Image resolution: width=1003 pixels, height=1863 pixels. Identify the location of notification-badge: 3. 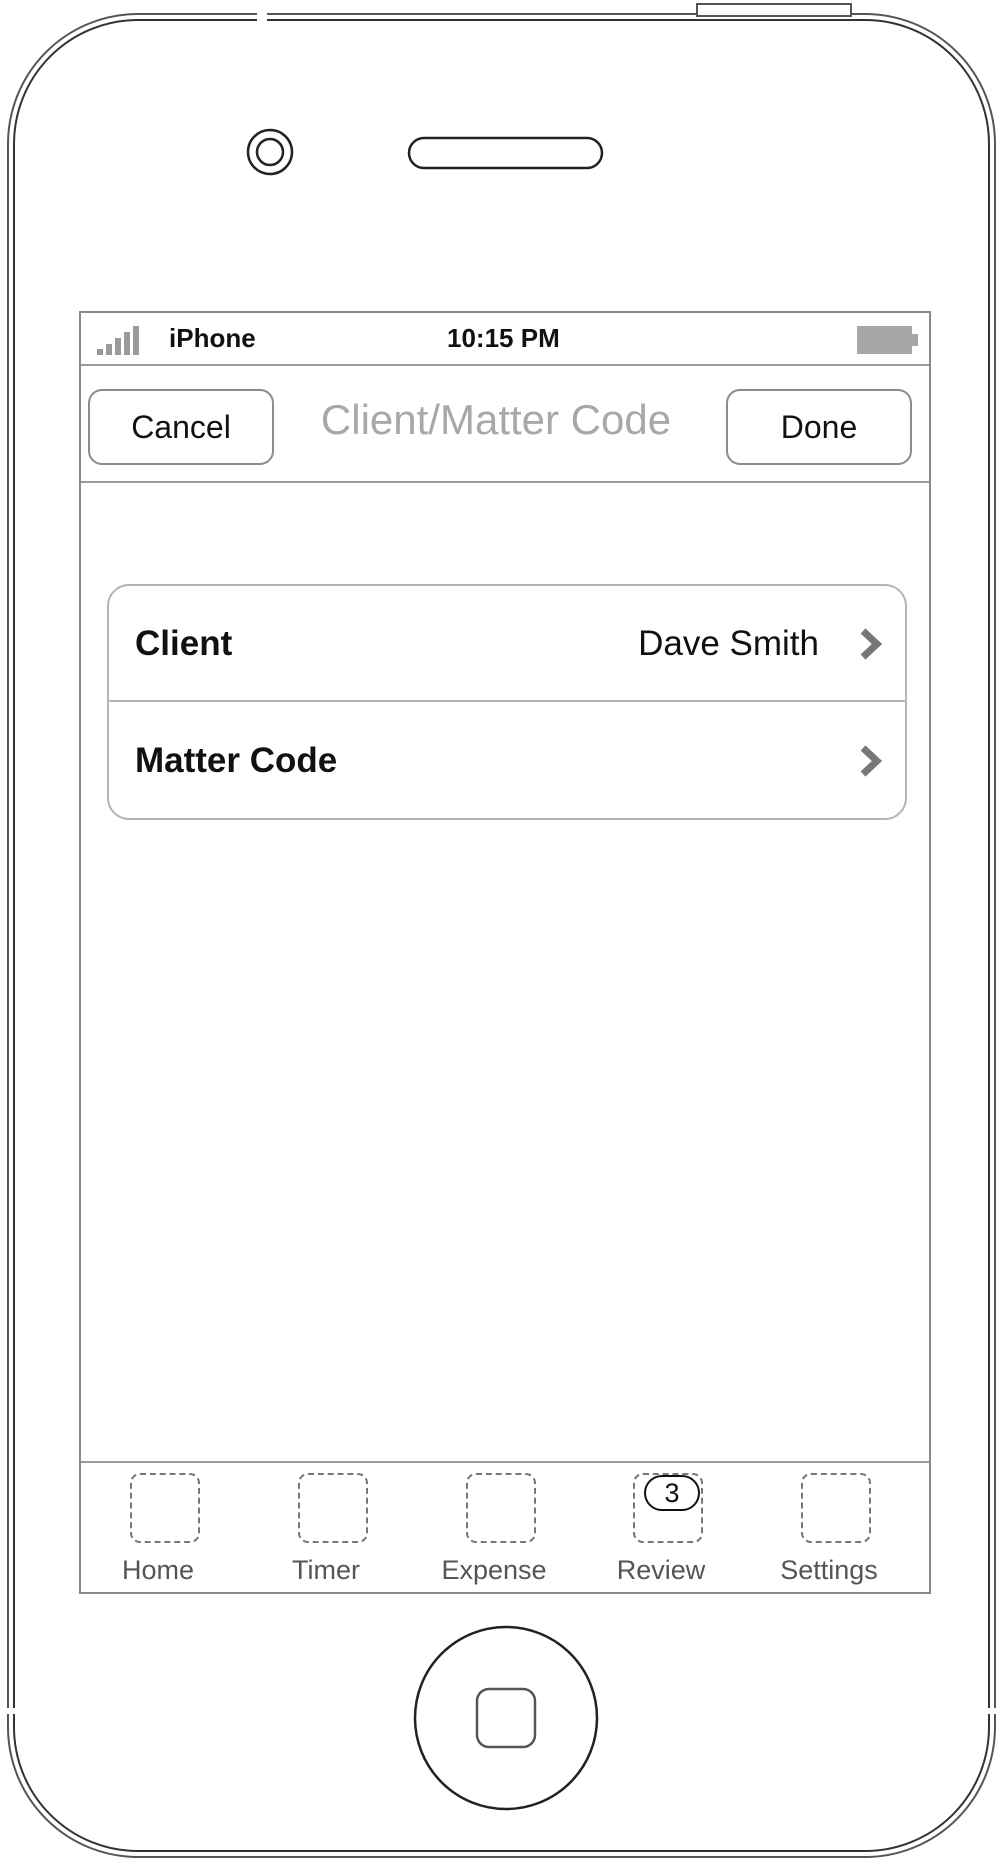
(672, 1493).